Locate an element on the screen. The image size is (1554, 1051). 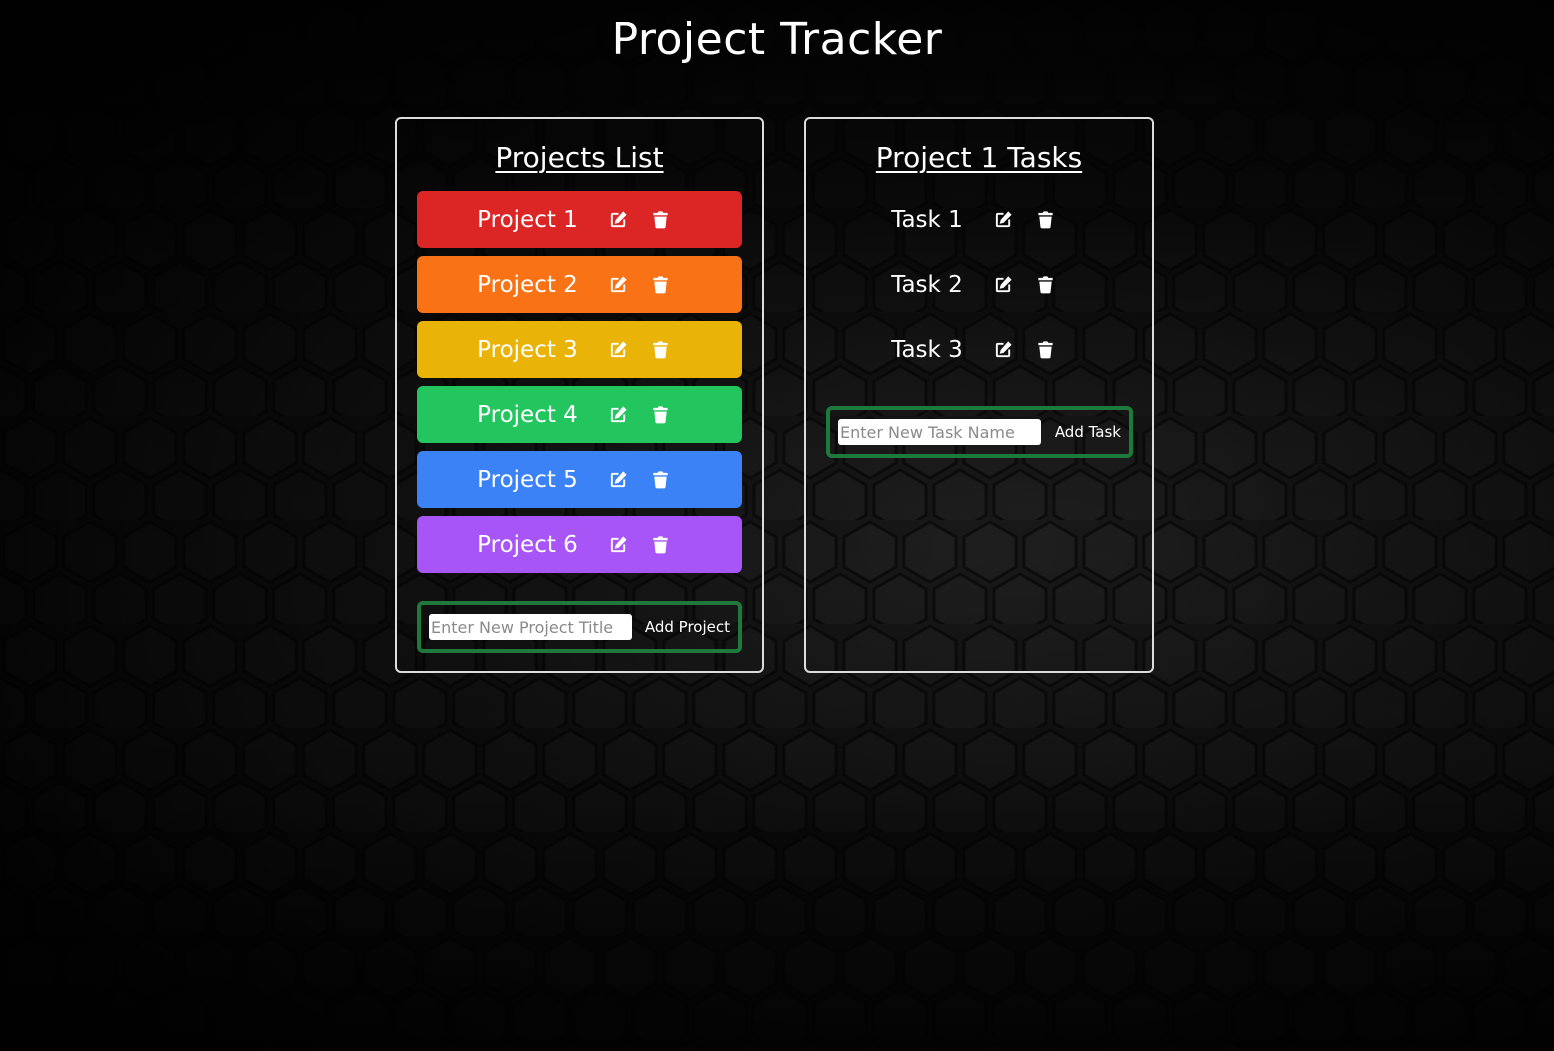
project-item: Project 6 is located at coordinates (579, 544).